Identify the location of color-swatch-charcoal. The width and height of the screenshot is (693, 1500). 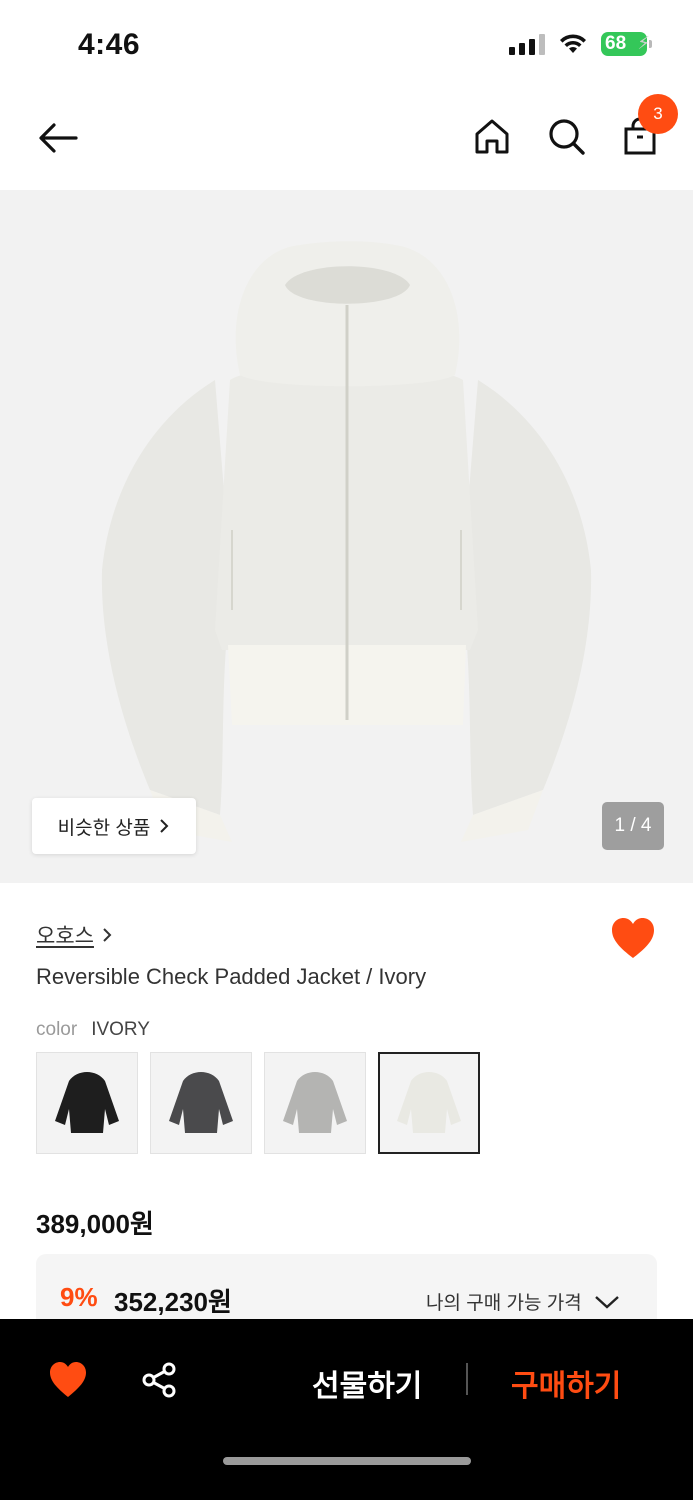
(201, 1103).